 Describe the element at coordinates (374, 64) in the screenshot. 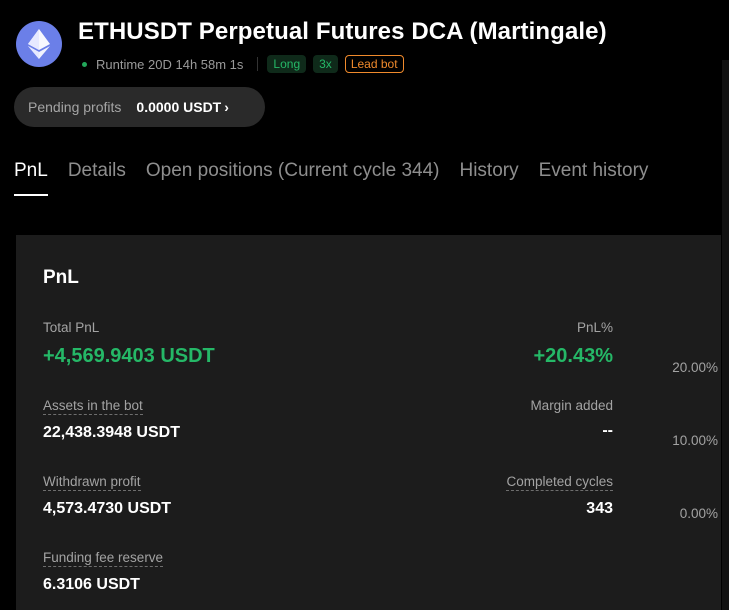

I see `lead-bot-tag: Lead bot` at that location.